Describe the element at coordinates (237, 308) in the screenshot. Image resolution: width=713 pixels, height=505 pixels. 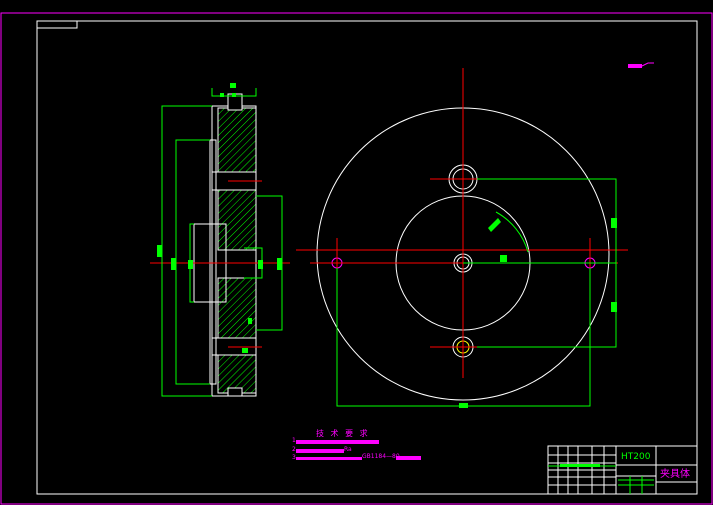
I see `hatch-lower` at that location.